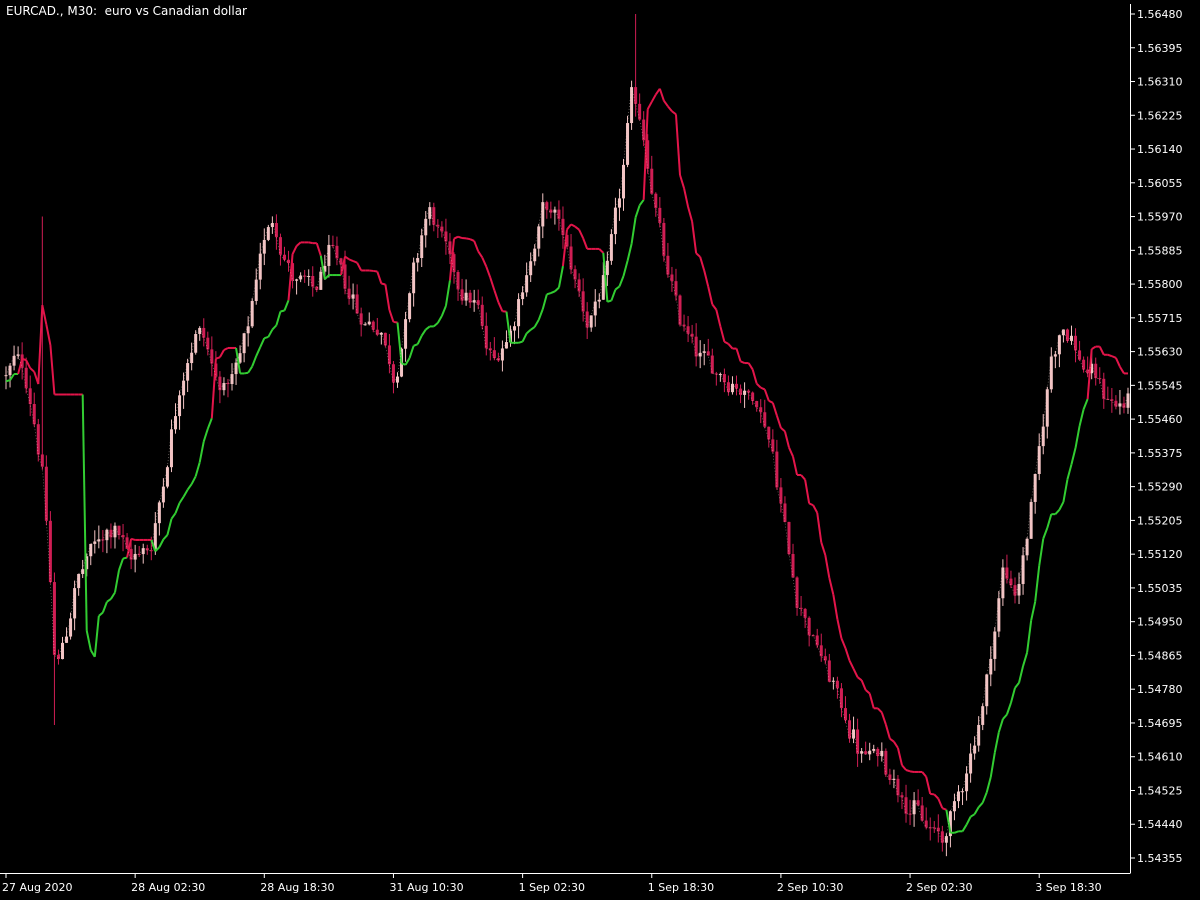  Describe the element at coordinates (1160, 487) in the screenshot. I see `y-tick-label: 1.55290` at that location.